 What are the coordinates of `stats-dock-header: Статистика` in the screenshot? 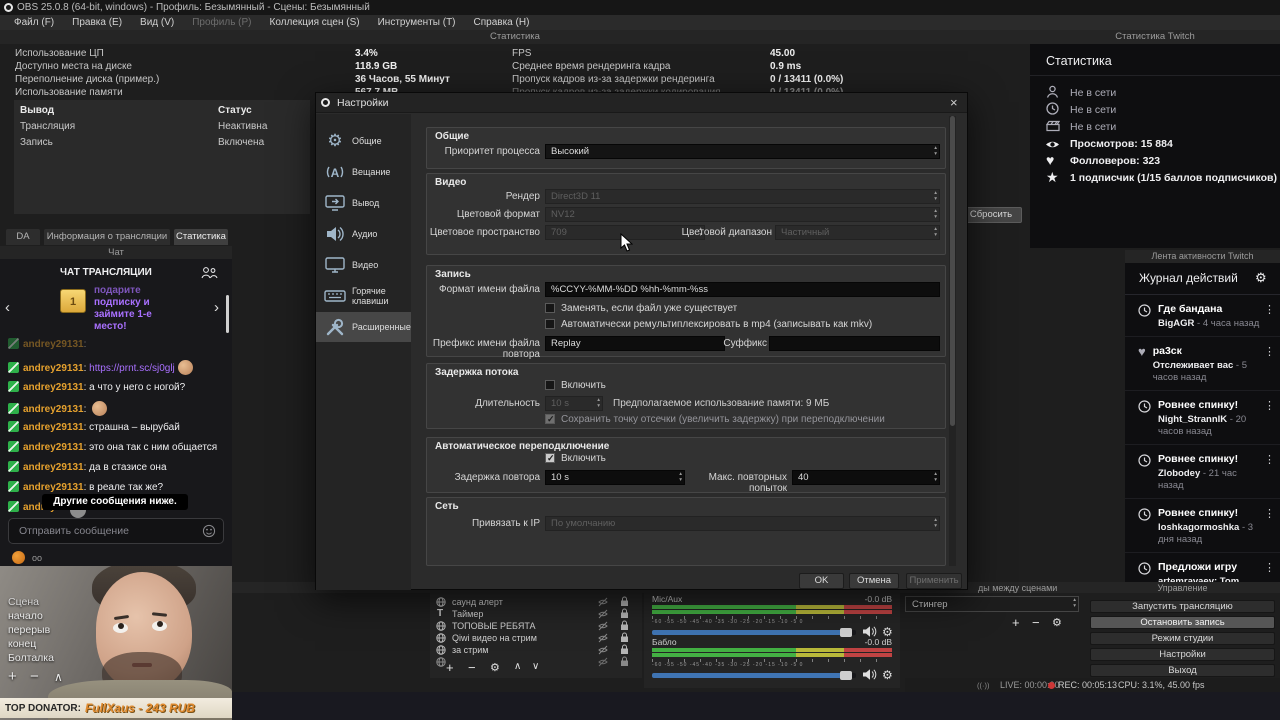 It's located at (515, 37).